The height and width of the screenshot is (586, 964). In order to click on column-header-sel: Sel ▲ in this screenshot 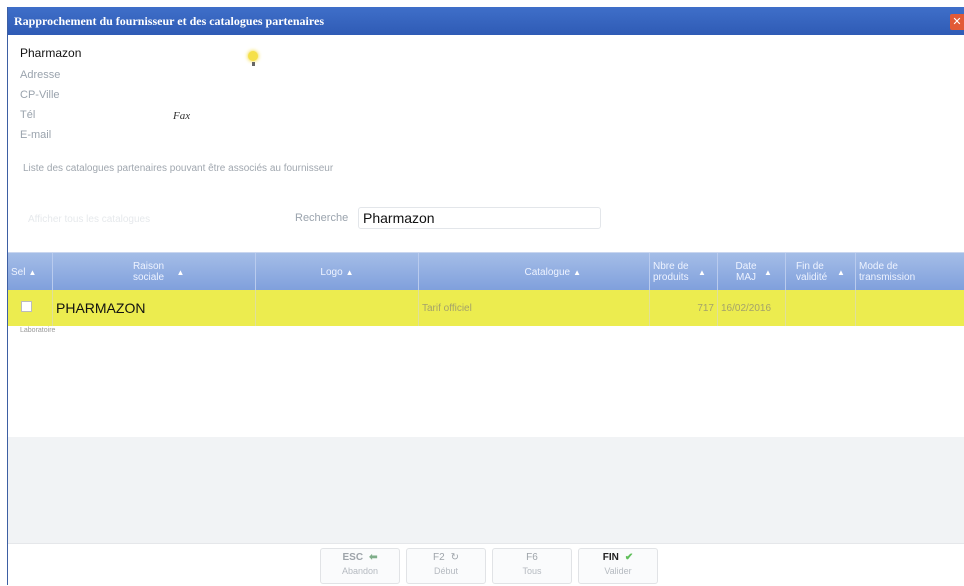, I will do `click(30, 272)`.